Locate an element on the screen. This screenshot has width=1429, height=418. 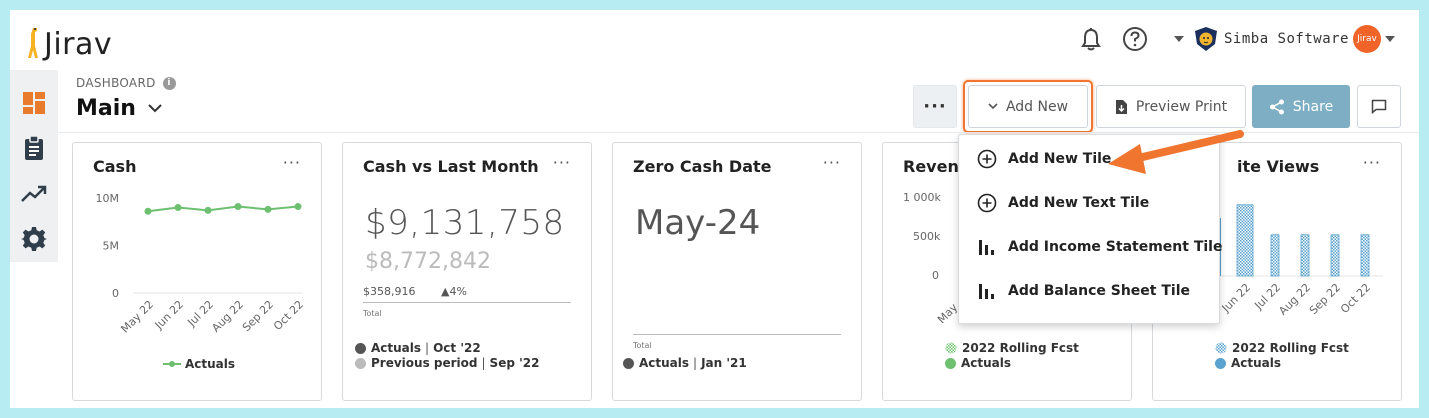
tile-title: Cash is located at coordinates (115, 166).